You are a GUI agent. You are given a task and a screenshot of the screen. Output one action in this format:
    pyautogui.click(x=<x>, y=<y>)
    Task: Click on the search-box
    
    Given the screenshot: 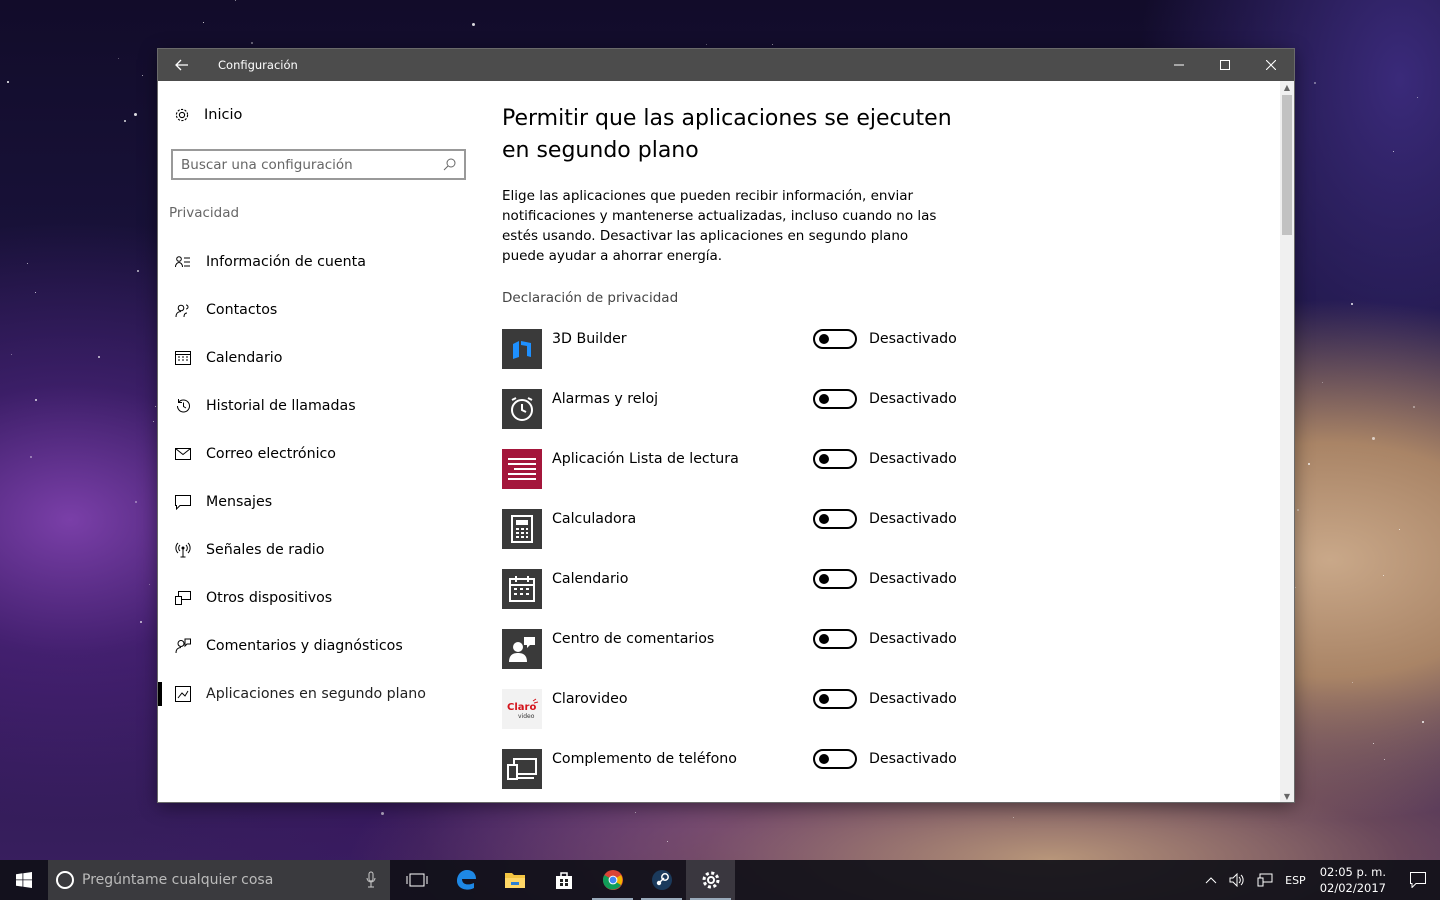 What is the action you would take?
    pyautogui.click(x=318, y=164)
    